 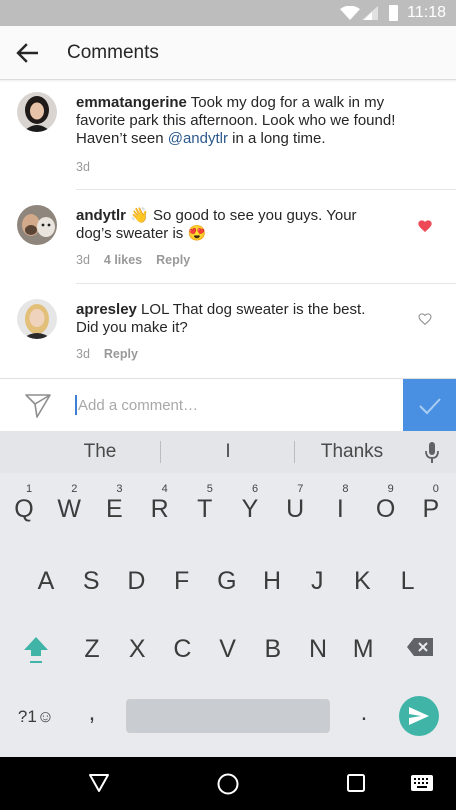 I want to click on comment-meta: 3d Reply, so click(x=107, y=354).